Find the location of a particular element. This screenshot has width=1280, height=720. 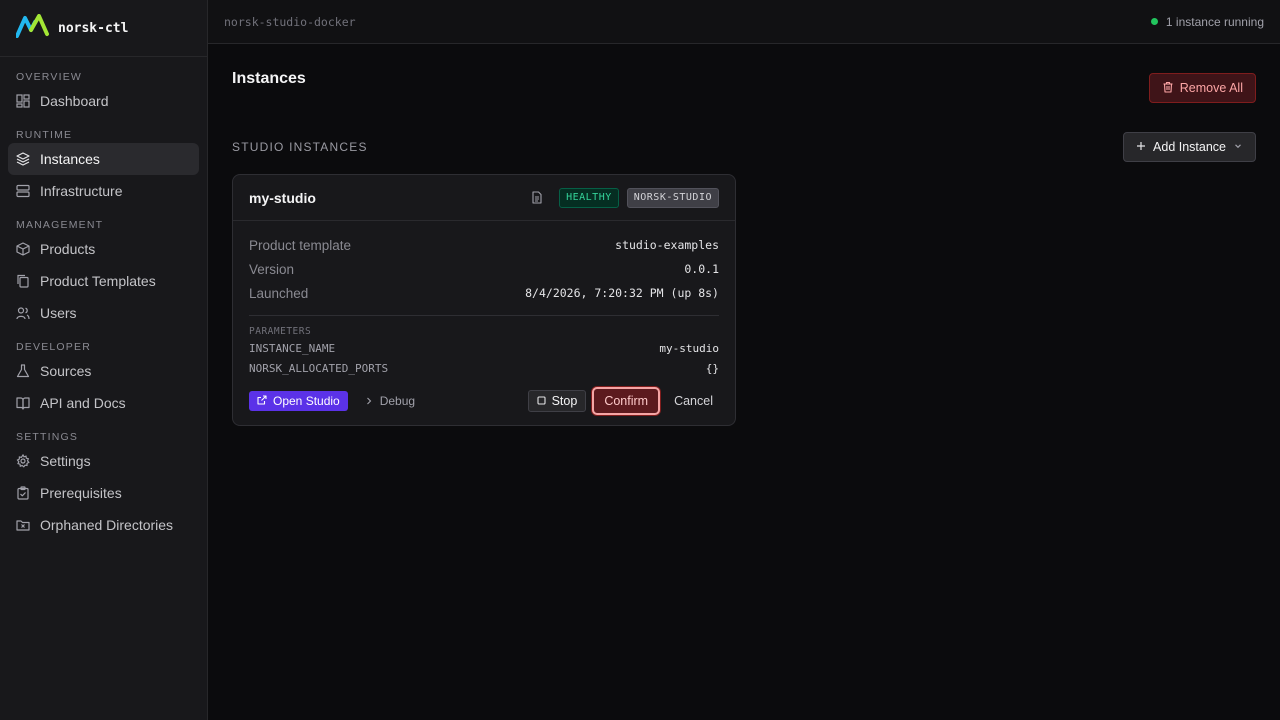

clipboard-check-icon is located at coordinates (23, 493).